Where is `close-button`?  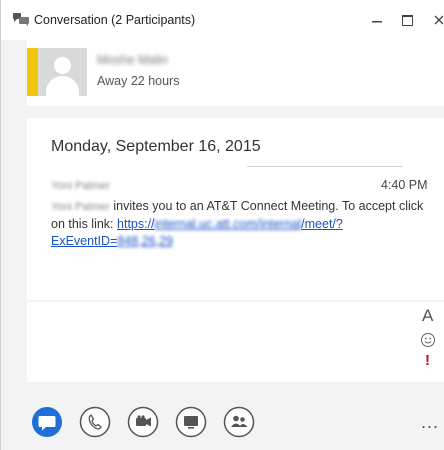
close-button is located at coordinates (436, 20).